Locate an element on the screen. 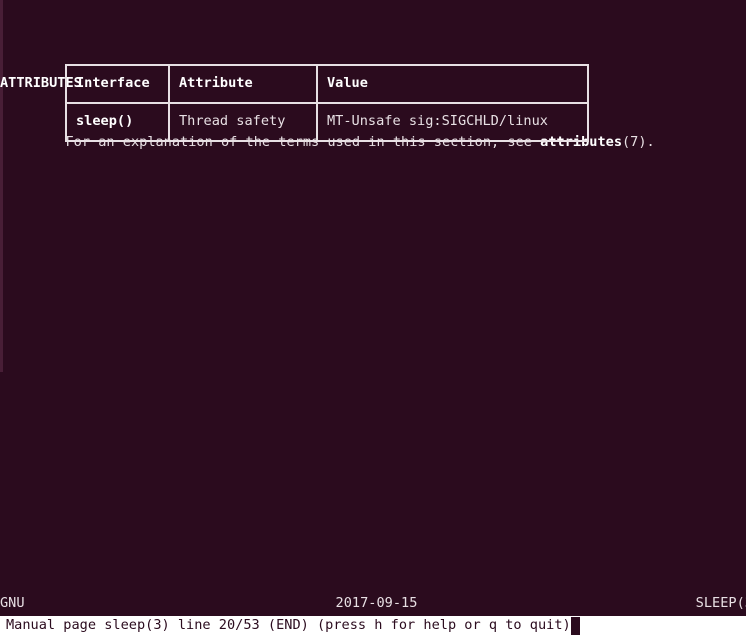  table-header-row: Interface Attribute Value is located at coordinates (327, 84).